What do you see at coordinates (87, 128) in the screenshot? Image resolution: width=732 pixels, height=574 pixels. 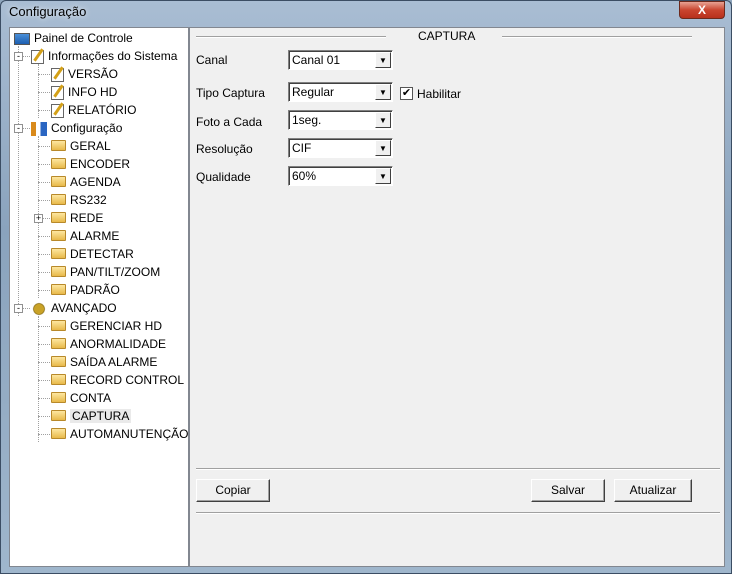 I see `tree-item-label: Configuração` at bounding box center [87, 128].